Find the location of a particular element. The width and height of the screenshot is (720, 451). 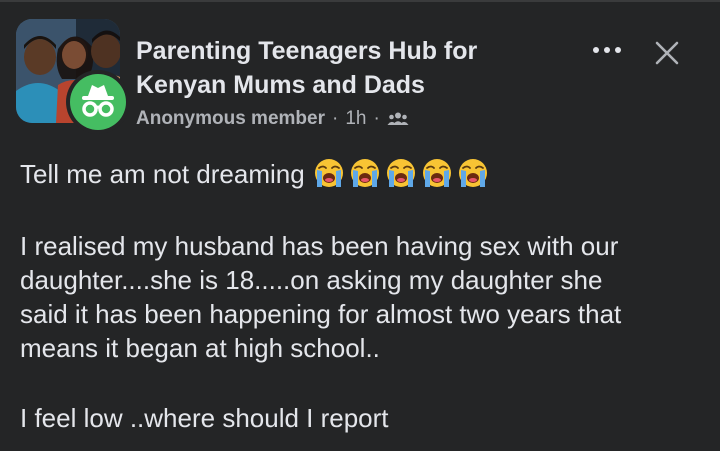

incognito-icon is located at coordinates (98, 101).